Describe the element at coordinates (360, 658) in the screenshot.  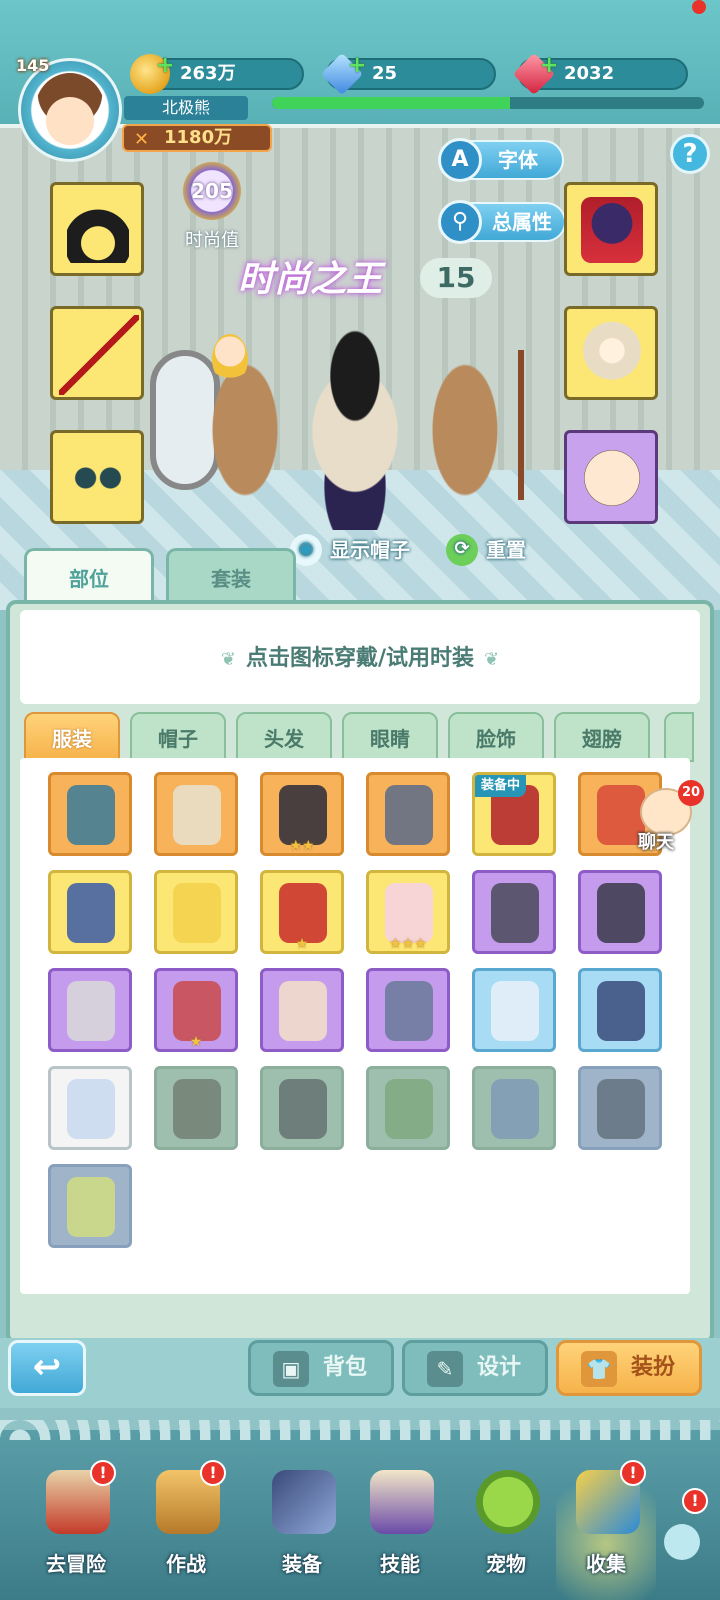
I see `hint-label: 点击图标穿戴/试用时装` at that location.